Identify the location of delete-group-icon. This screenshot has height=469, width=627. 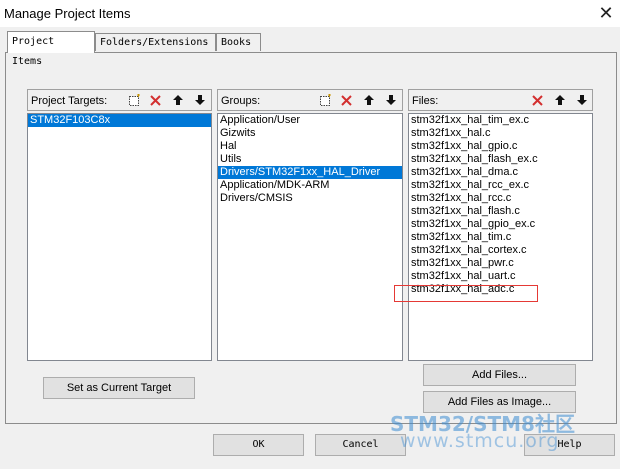
(346, 100).